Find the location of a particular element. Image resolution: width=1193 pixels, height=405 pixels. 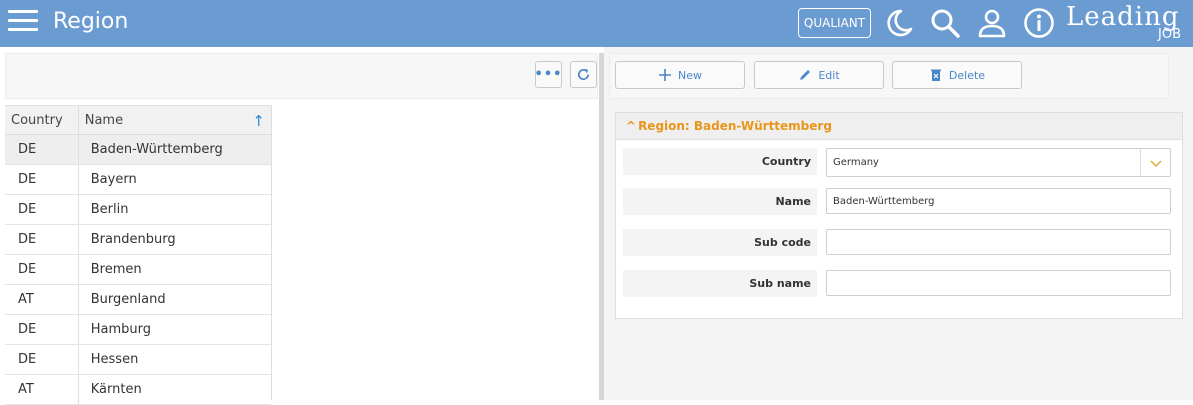

edit-button: Edit is located at coordinates (819, 75).